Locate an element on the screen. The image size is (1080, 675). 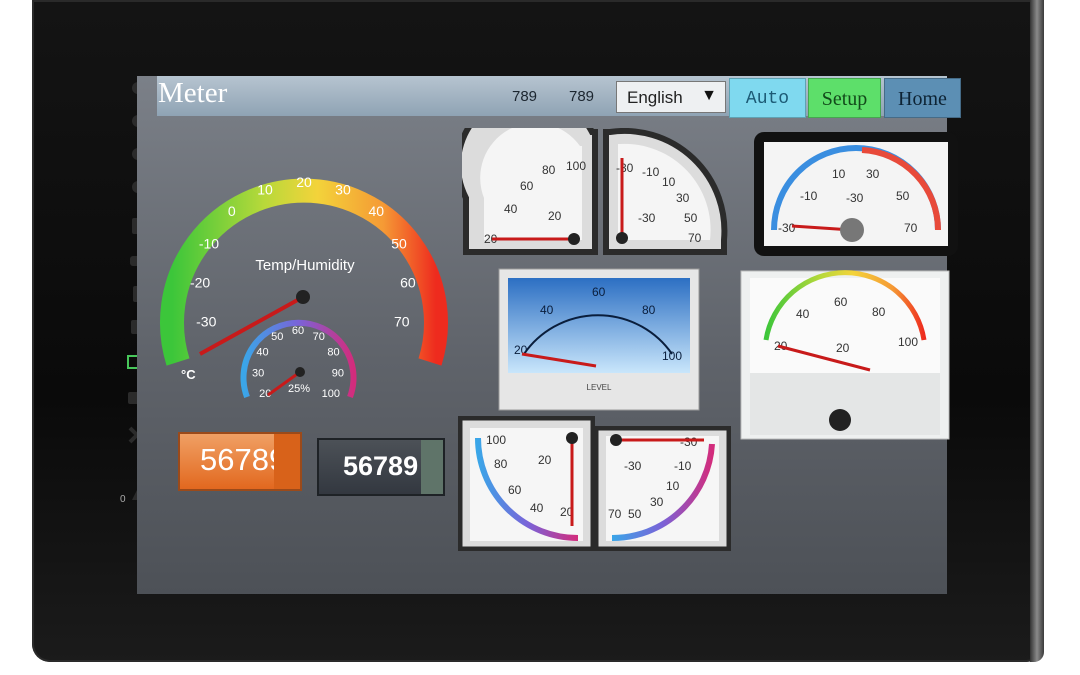
lvl-tick-4: 100 is located at coordinates (672, 356).